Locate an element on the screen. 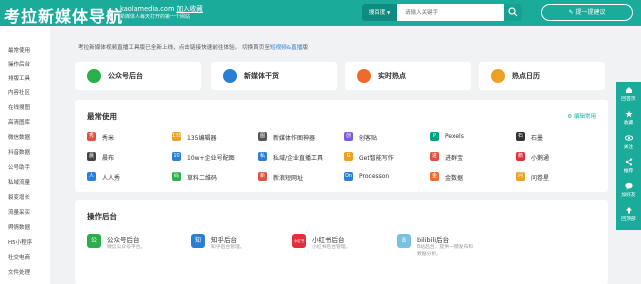 The image size is (641, 284). sidebar-item: 裂变增长 is located at coordinates (29, 197).